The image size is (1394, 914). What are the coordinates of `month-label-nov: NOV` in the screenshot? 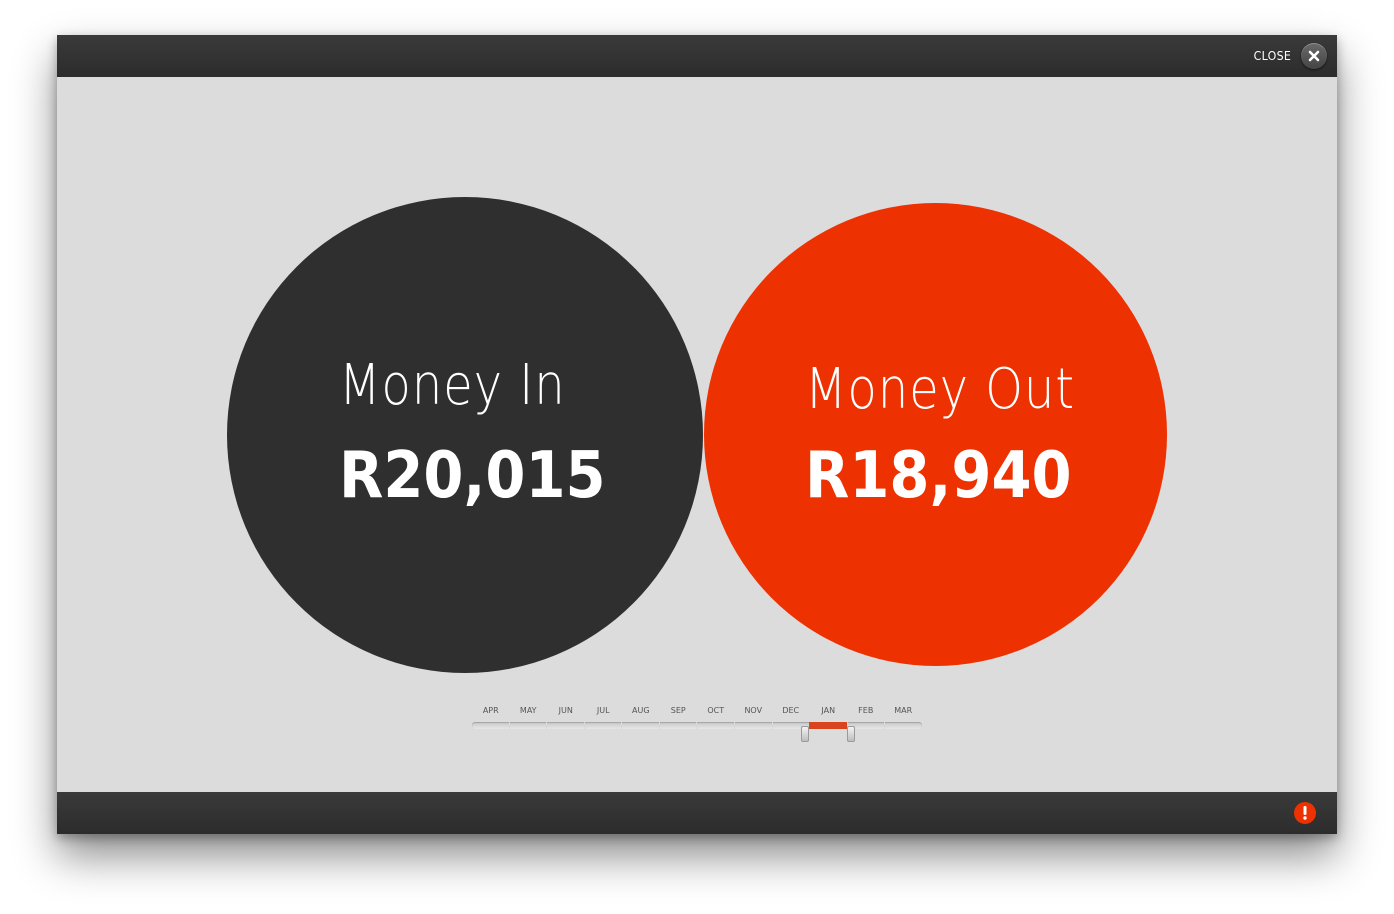 It's located at (754, 713).